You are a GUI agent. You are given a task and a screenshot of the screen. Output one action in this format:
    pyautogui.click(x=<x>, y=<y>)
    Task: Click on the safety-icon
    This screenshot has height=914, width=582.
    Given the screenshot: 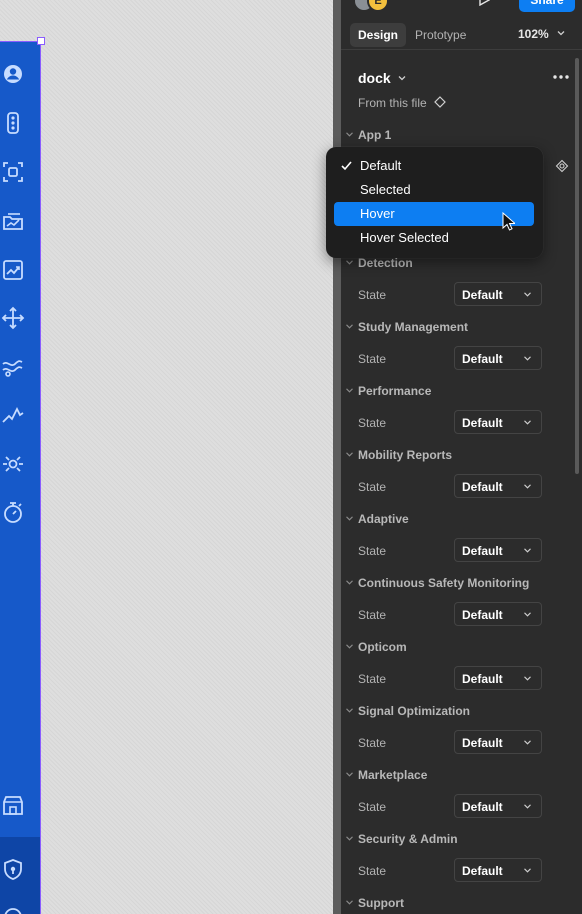 What is the action you would take?
    pyautogui.click(x=13, y=415)
    